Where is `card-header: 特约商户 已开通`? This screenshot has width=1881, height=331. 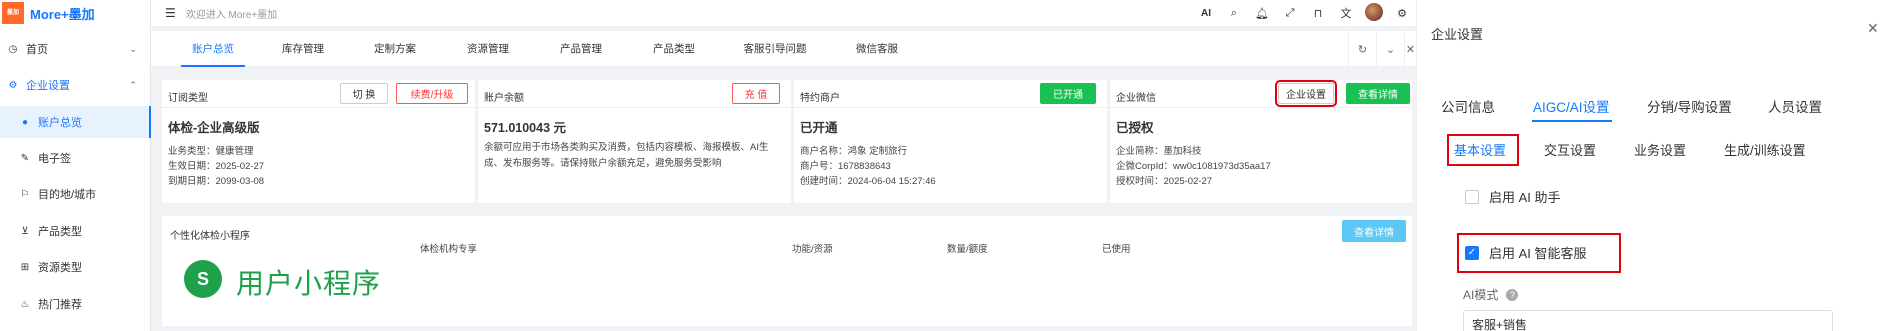 card-header: 特约商户 已开通 is located at coordinates (950, 94).